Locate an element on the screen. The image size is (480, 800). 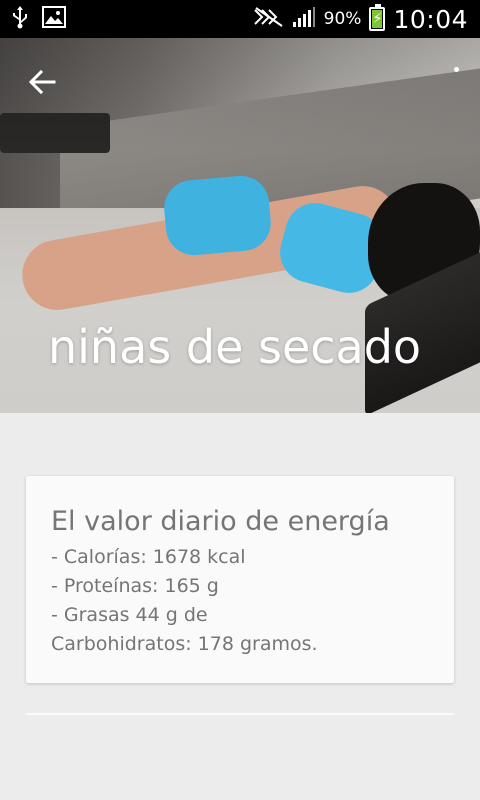
charging-bolt-icon: ⚡ is located at coordinates (377, 19).